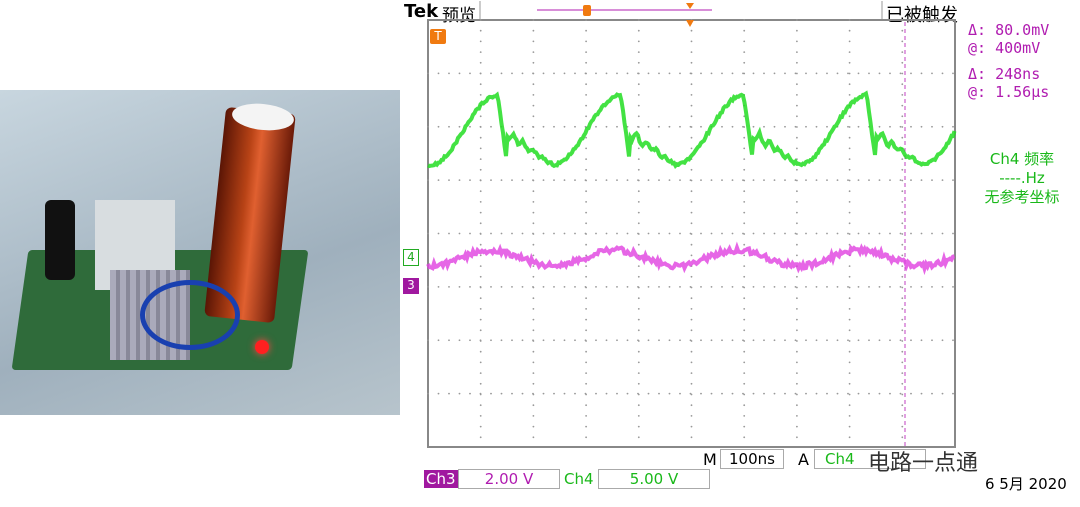  What do you see at coordinates (691, 258) in the screenshot?
I see `ch3-waveform` at bounding box center [691, 258].